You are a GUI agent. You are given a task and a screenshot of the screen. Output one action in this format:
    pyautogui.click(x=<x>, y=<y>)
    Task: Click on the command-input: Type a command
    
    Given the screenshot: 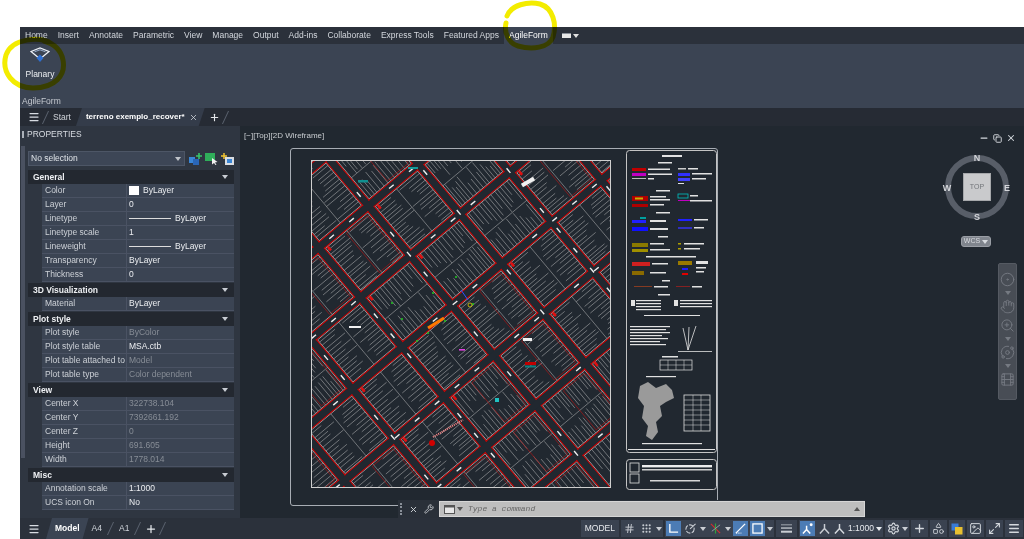 What is the action you would take?
    pyautogui.click(x=660, y=509)
    